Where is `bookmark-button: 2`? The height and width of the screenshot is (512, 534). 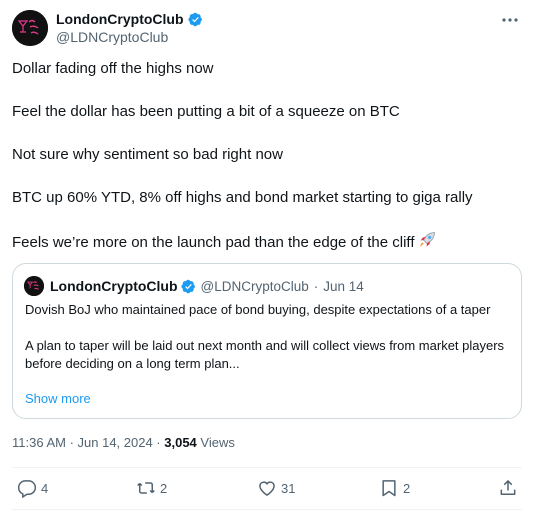
bookmark-button: 2 is located at coordinates (394, 488).